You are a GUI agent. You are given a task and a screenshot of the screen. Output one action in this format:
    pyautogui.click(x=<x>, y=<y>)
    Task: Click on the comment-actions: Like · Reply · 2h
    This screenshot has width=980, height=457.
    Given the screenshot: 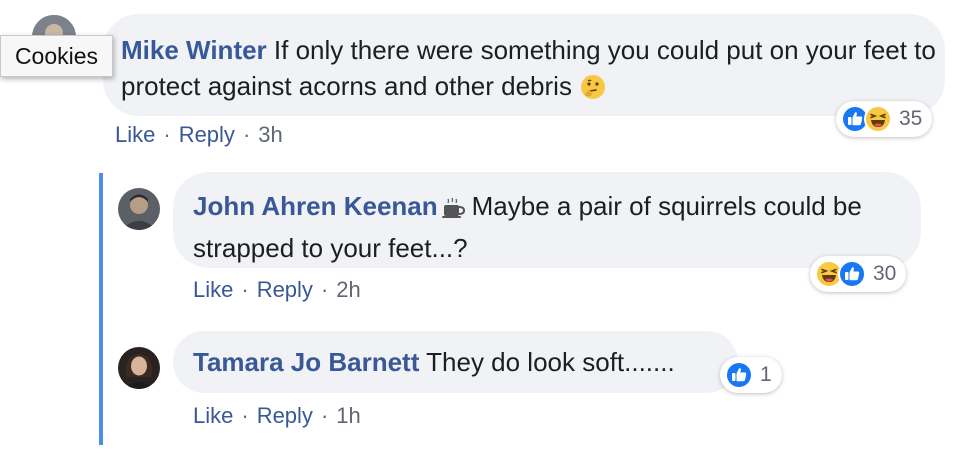 What is the action you would take?
    pyautogui.click(x=277, y=290)
    